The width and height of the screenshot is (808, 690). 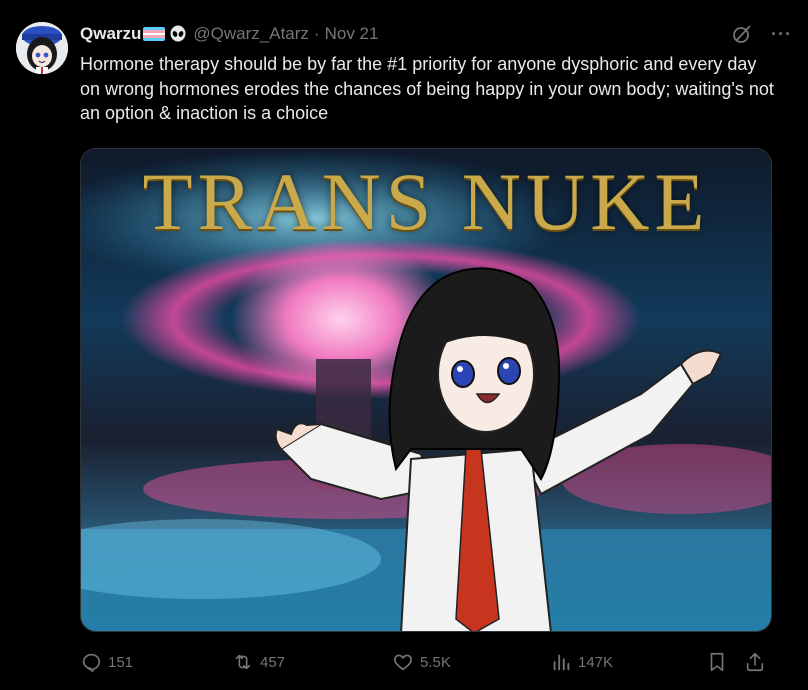 What do you see at coordinates (781, 34) in the screenshot?
I see `more-icon: ···` at bounding box center [781, 34].